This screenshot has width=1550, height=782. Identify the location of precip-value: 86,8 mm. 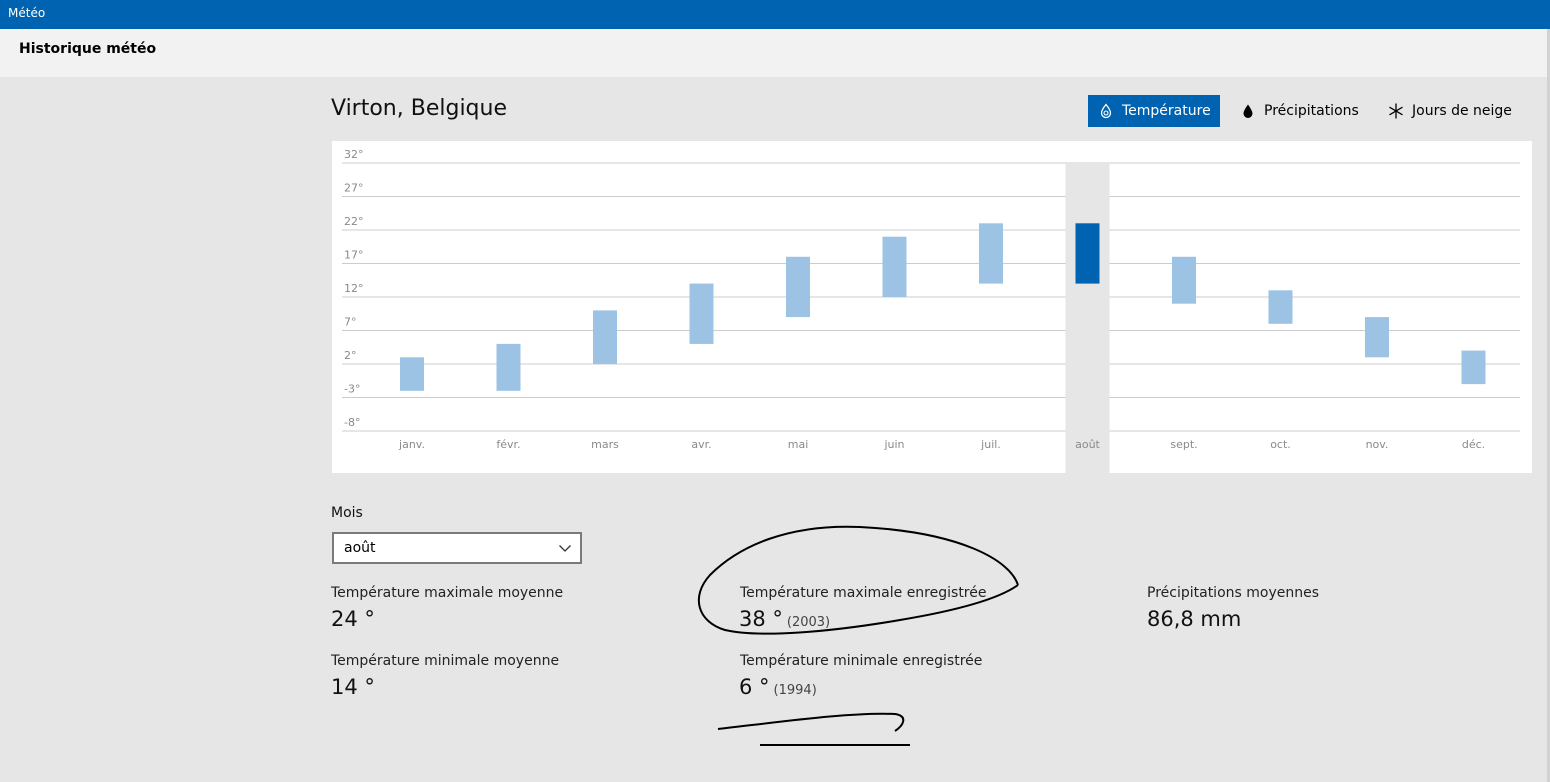
(1194, 619).